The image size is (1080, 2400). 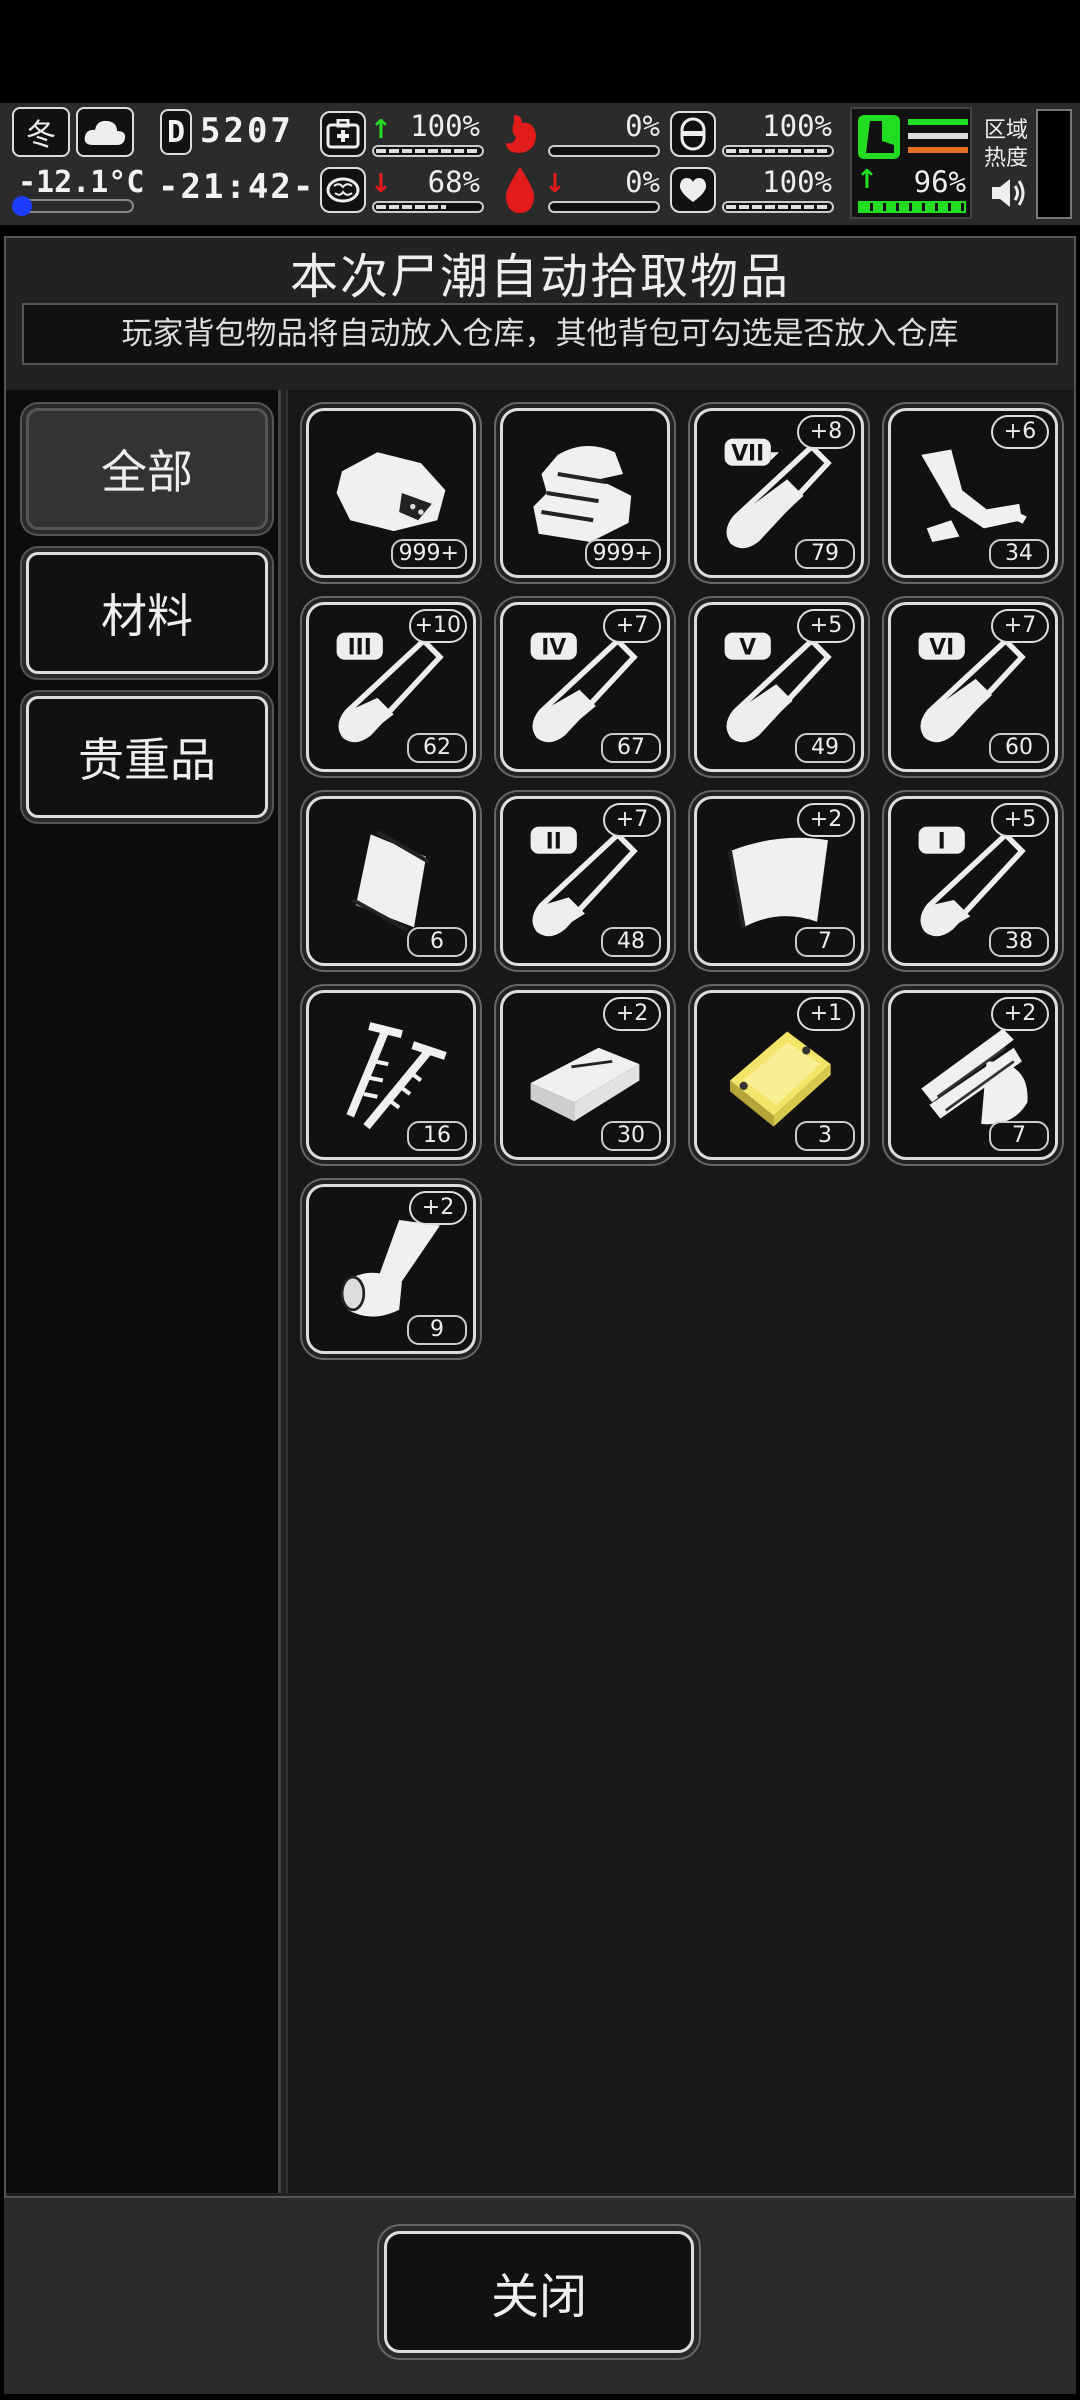 I want to click on area-heat-gauge, so click(x=1054, y=164).